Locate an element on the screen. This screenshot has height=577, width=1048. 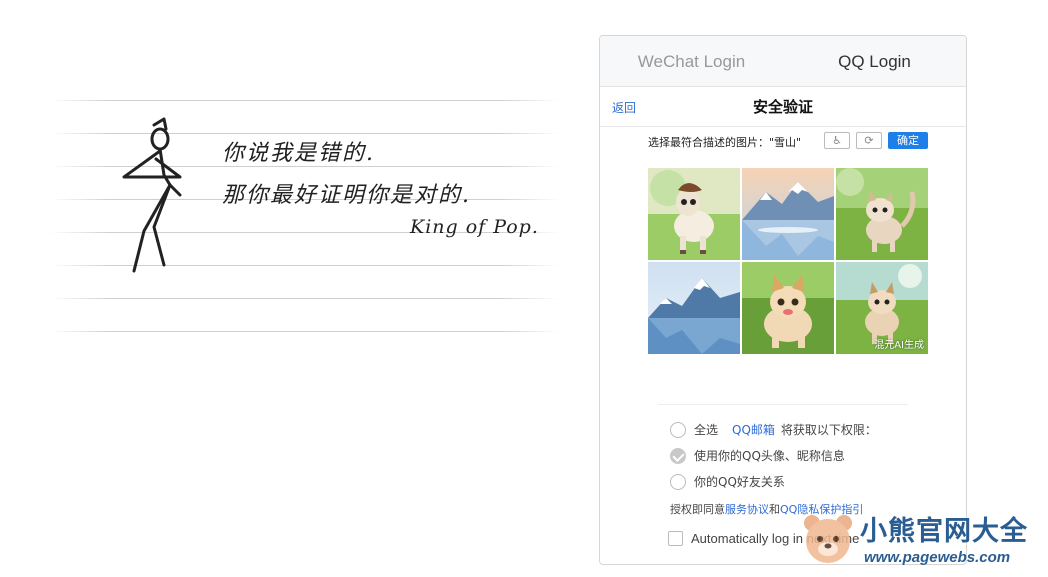
site-watermark: 小熊官网大全 www.pagewebs.com is located at coordinates (922, 540).